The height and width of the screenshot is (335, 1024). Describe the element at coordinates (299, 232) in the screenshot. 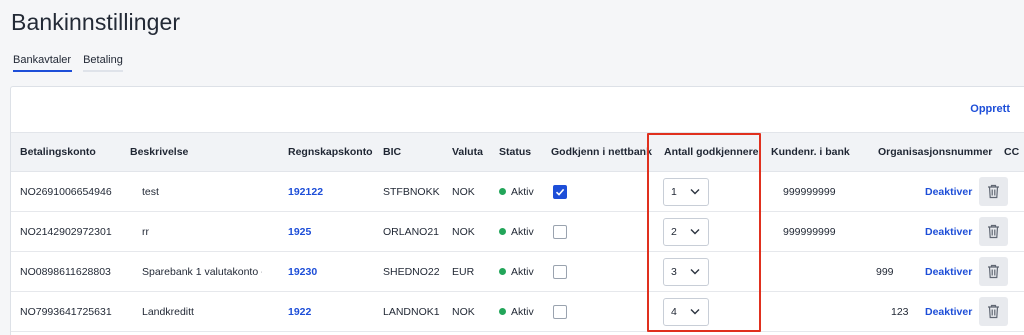

I see `ledger-link: 1925` at that location.